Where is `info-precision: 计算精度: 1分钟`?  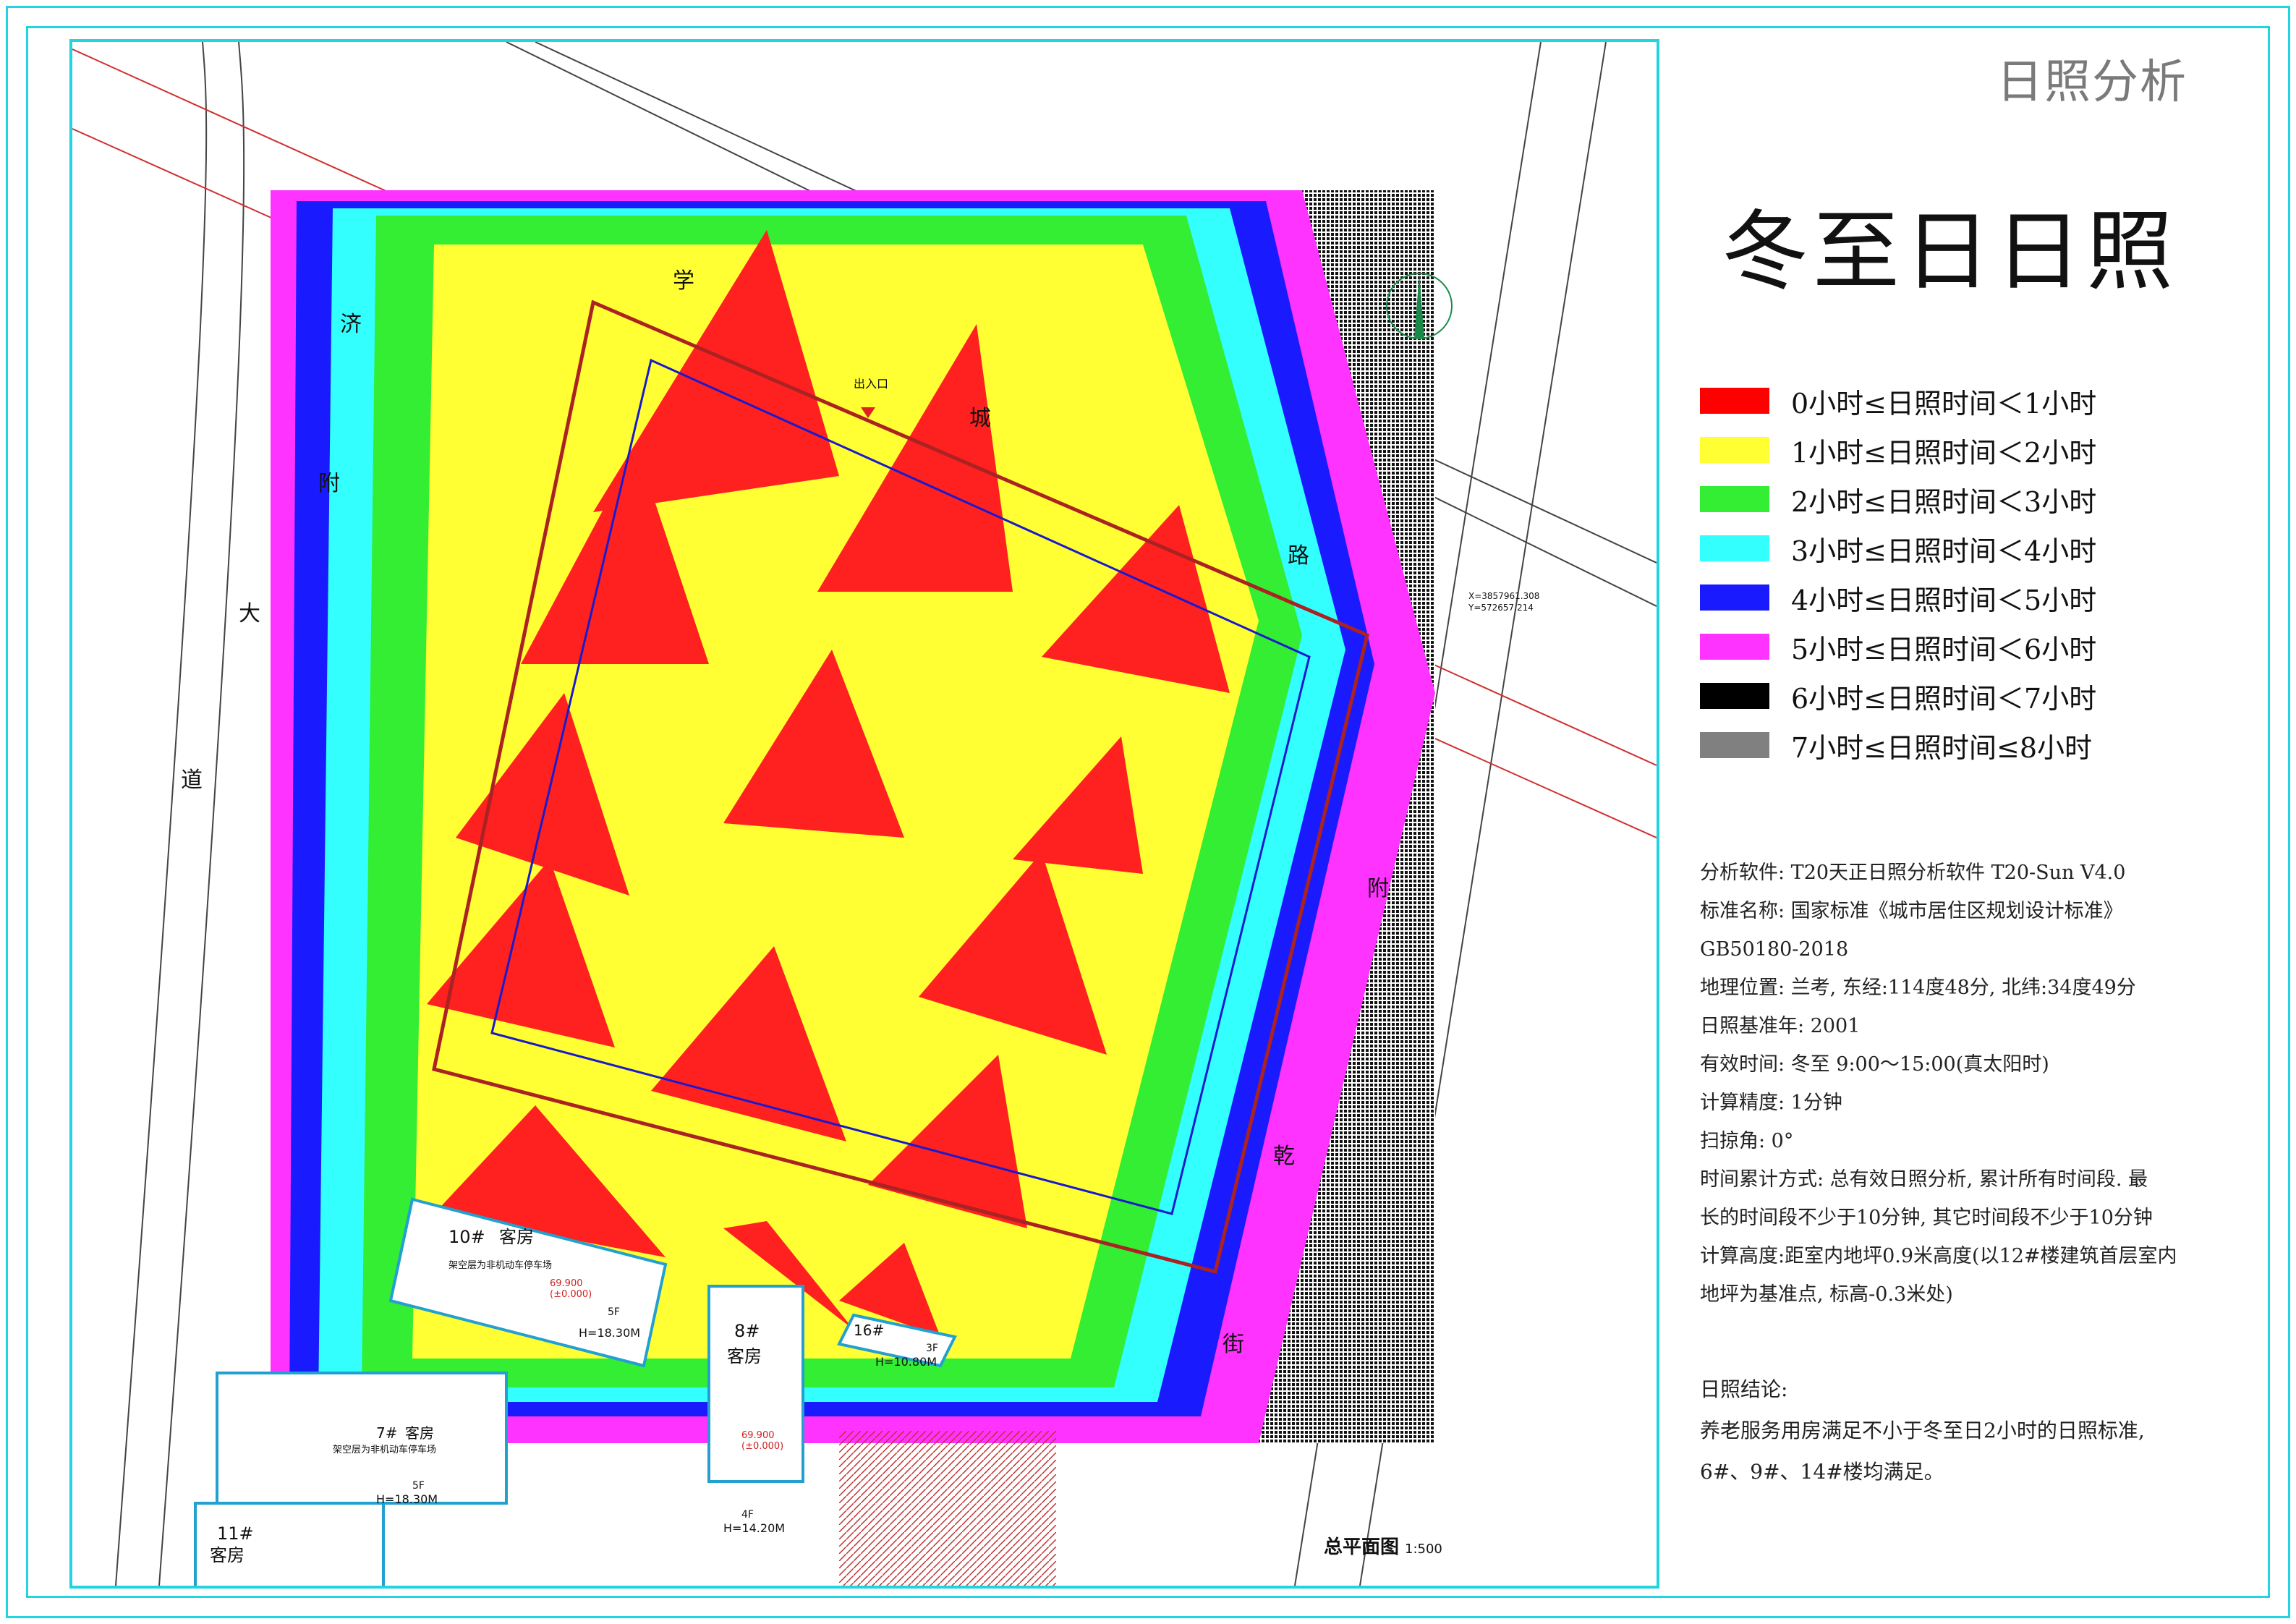
info-precision: 计算精度: 1分钟 is located at coordinates (1771, 1103).